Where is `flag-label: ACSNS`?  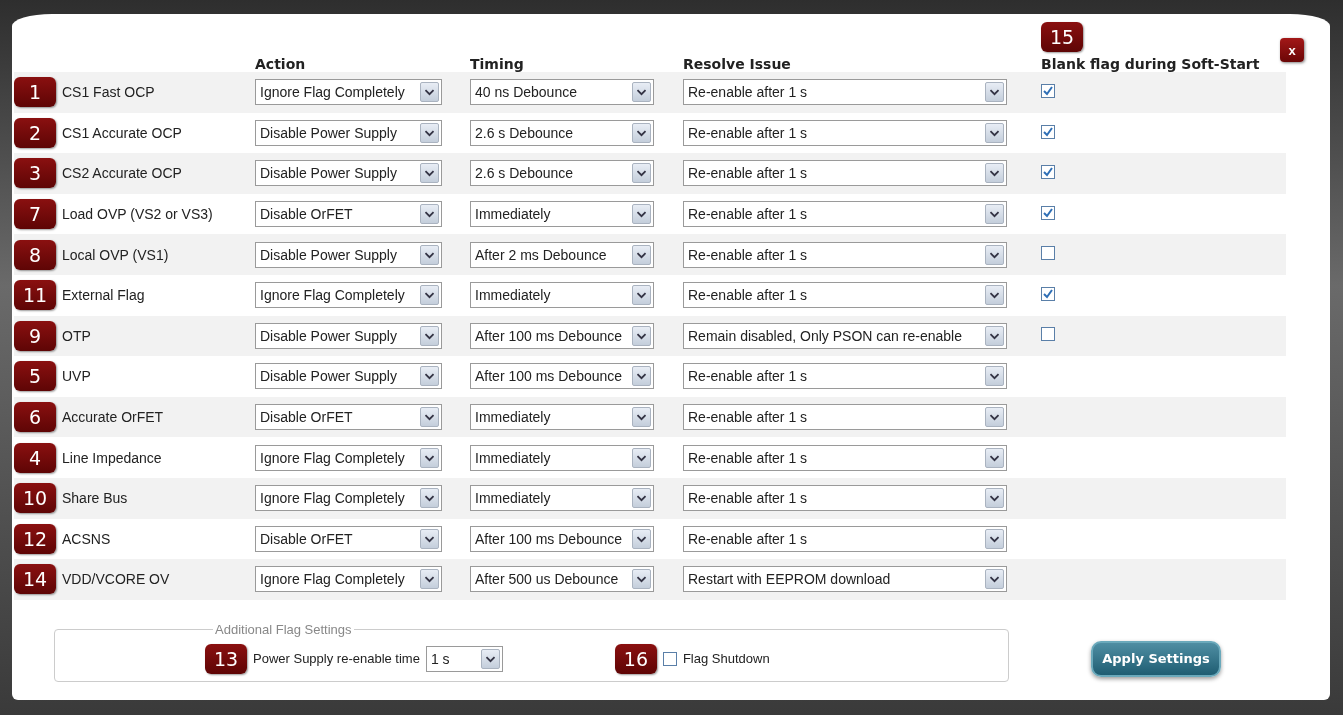
flag-label: ACSNS is located at coordinates (87, 538).